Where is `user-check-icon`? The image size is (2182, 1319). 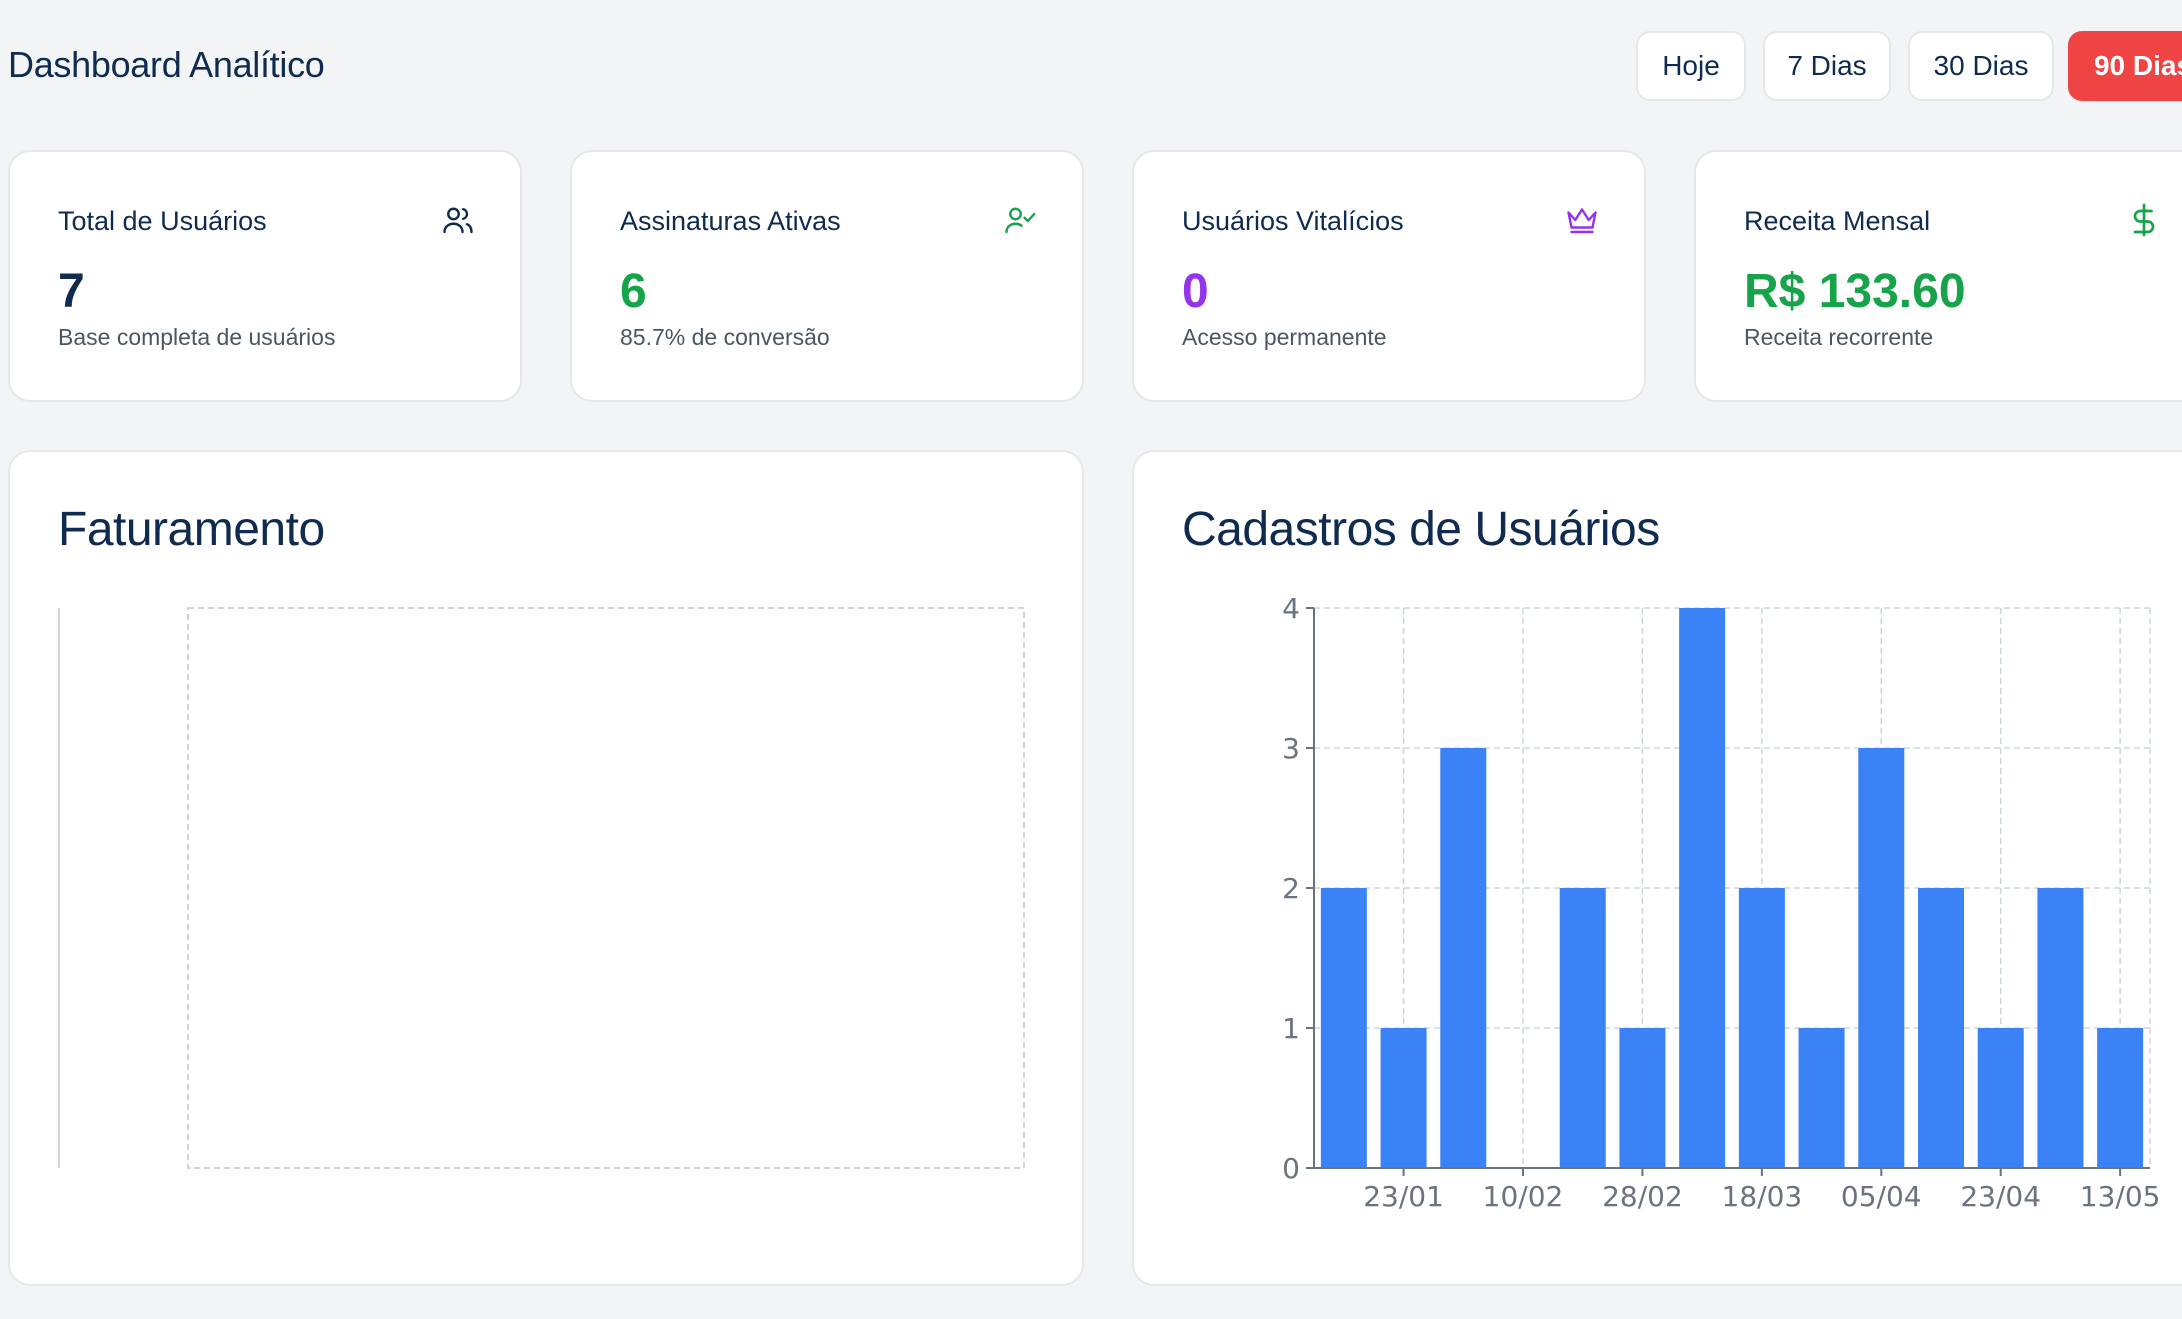 user-check-icon is located at coordinates (1020, 220).